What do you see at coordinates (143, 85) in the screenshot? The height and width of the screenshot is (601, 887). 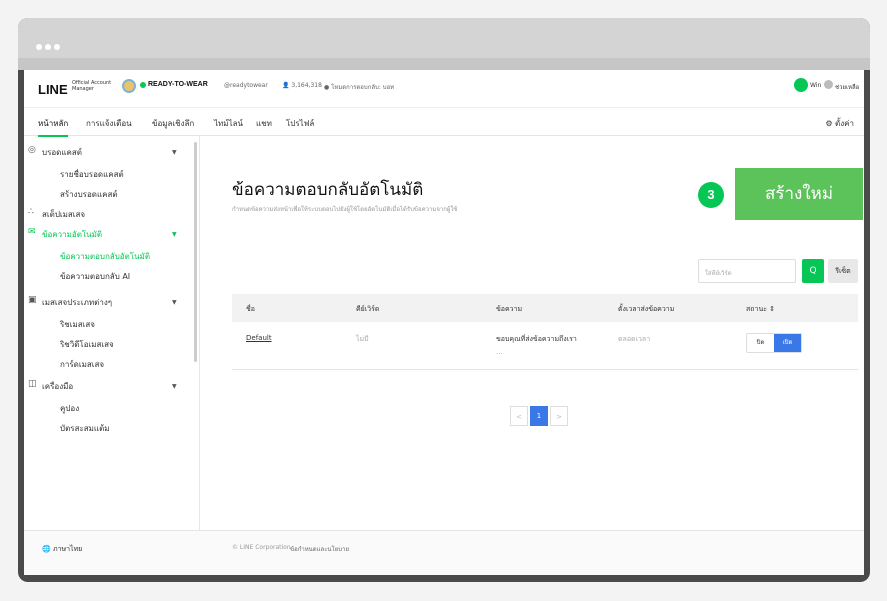 I see `verified-badge-icon` at bounding box center [143, 85].